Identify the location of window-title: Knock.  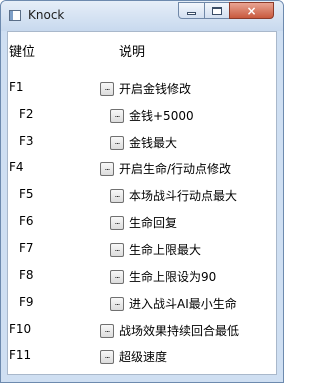
(46, 15).